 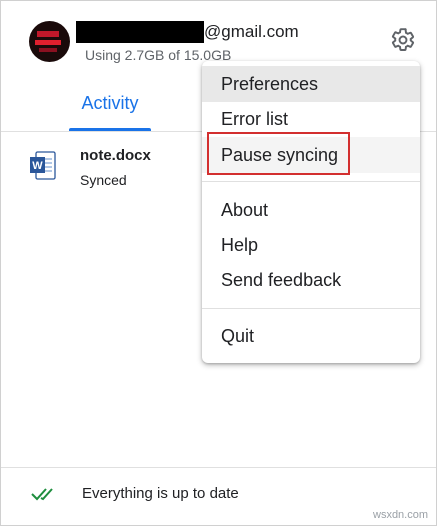 I want to click on account-email: @gmail.com, so click(x=251, y=31).